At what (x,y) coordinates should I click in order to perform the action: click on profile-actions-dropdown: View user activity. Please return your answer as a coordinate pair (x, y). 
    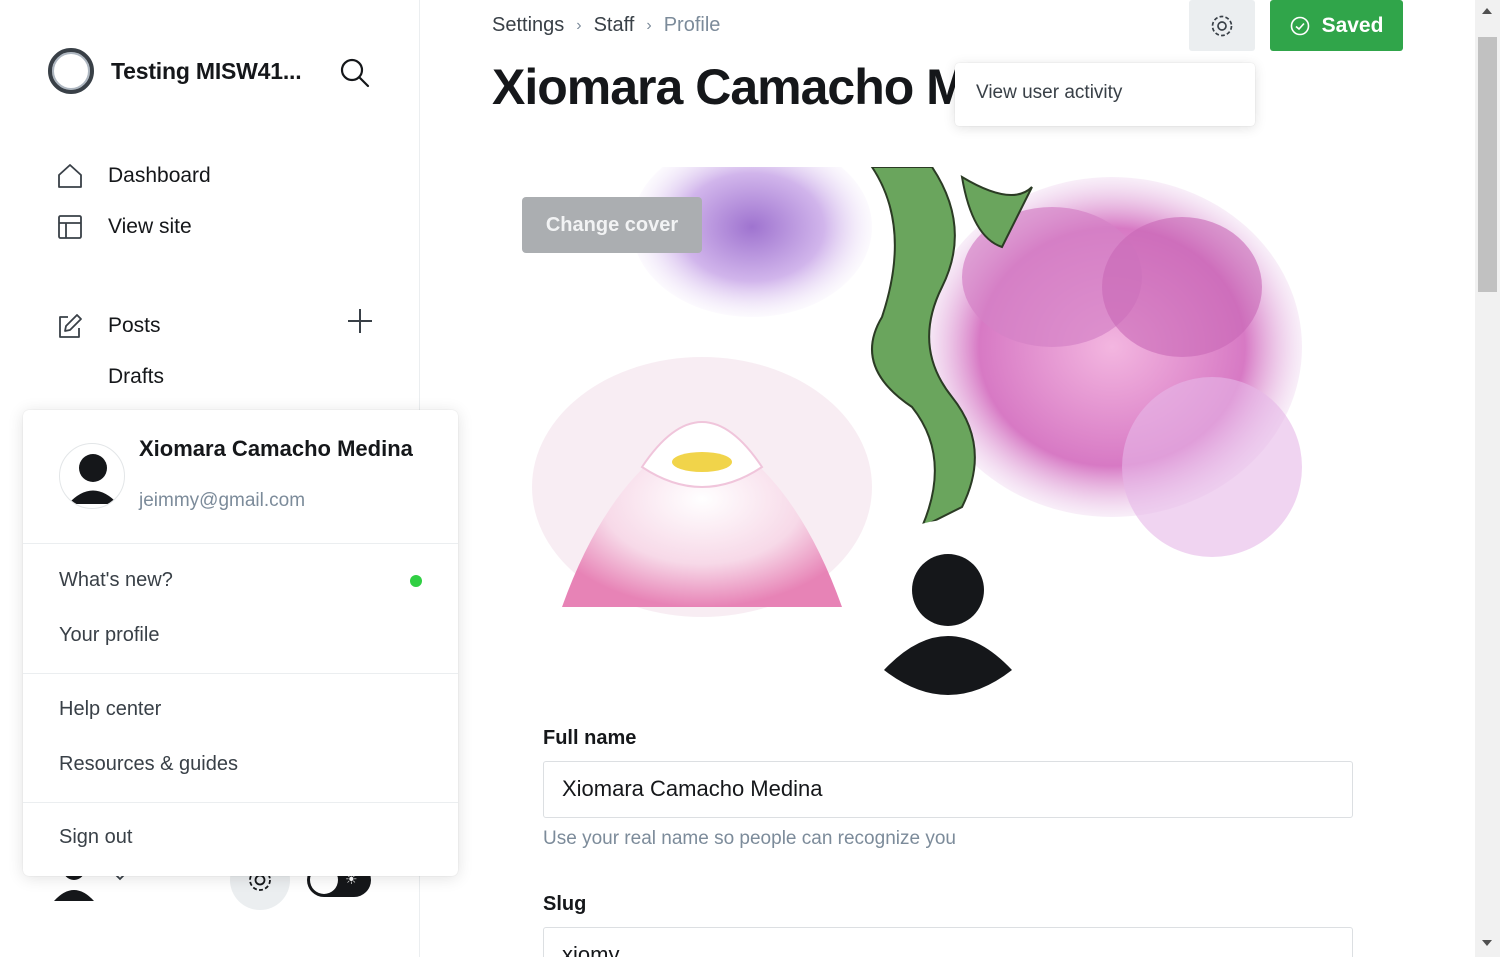
    Looking at the image, I should click on (1105, 94).